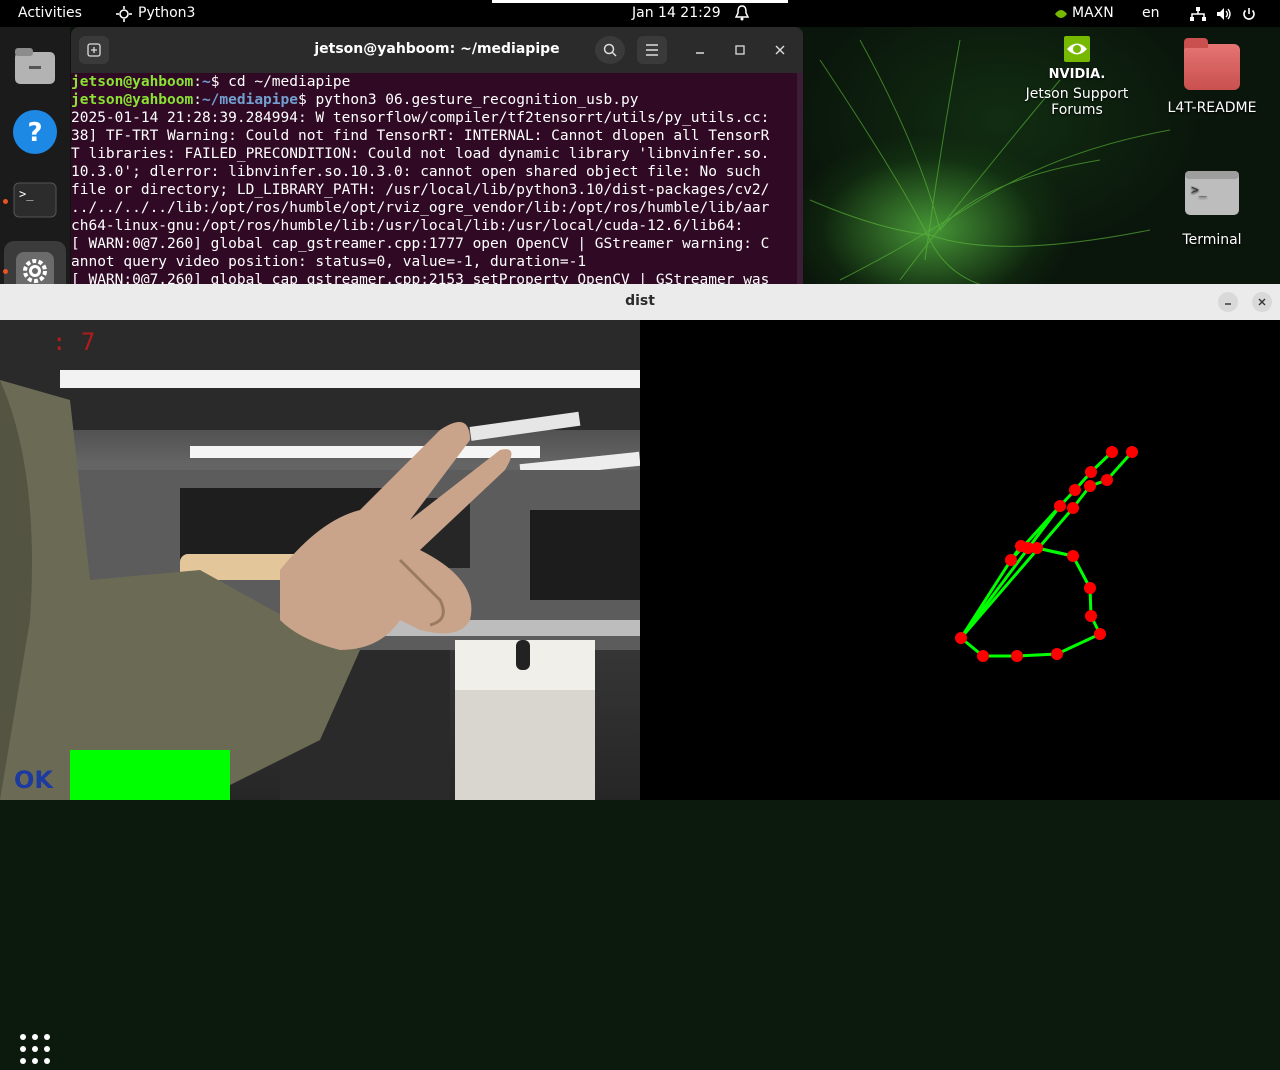 The image size is (1280, 1070). I want to click on landmark-canvas, so click(1046, 554).